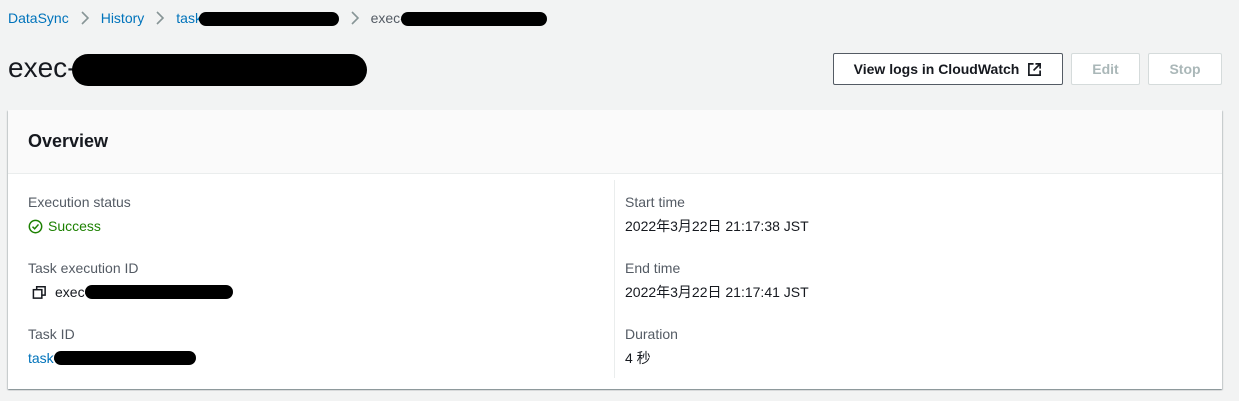  Describe the element at coordinates (1105, 69) in the screenshot. I see `edit-button: Edit` at that location.